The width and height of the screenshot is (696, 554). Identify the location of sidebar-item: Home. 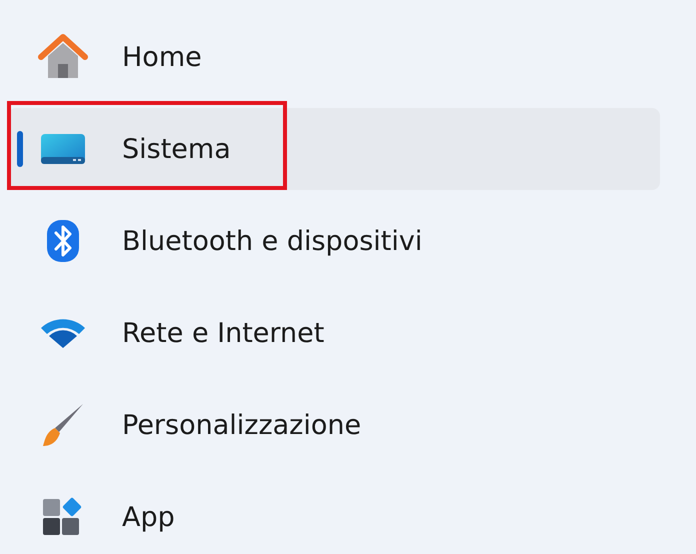
(334, 57).